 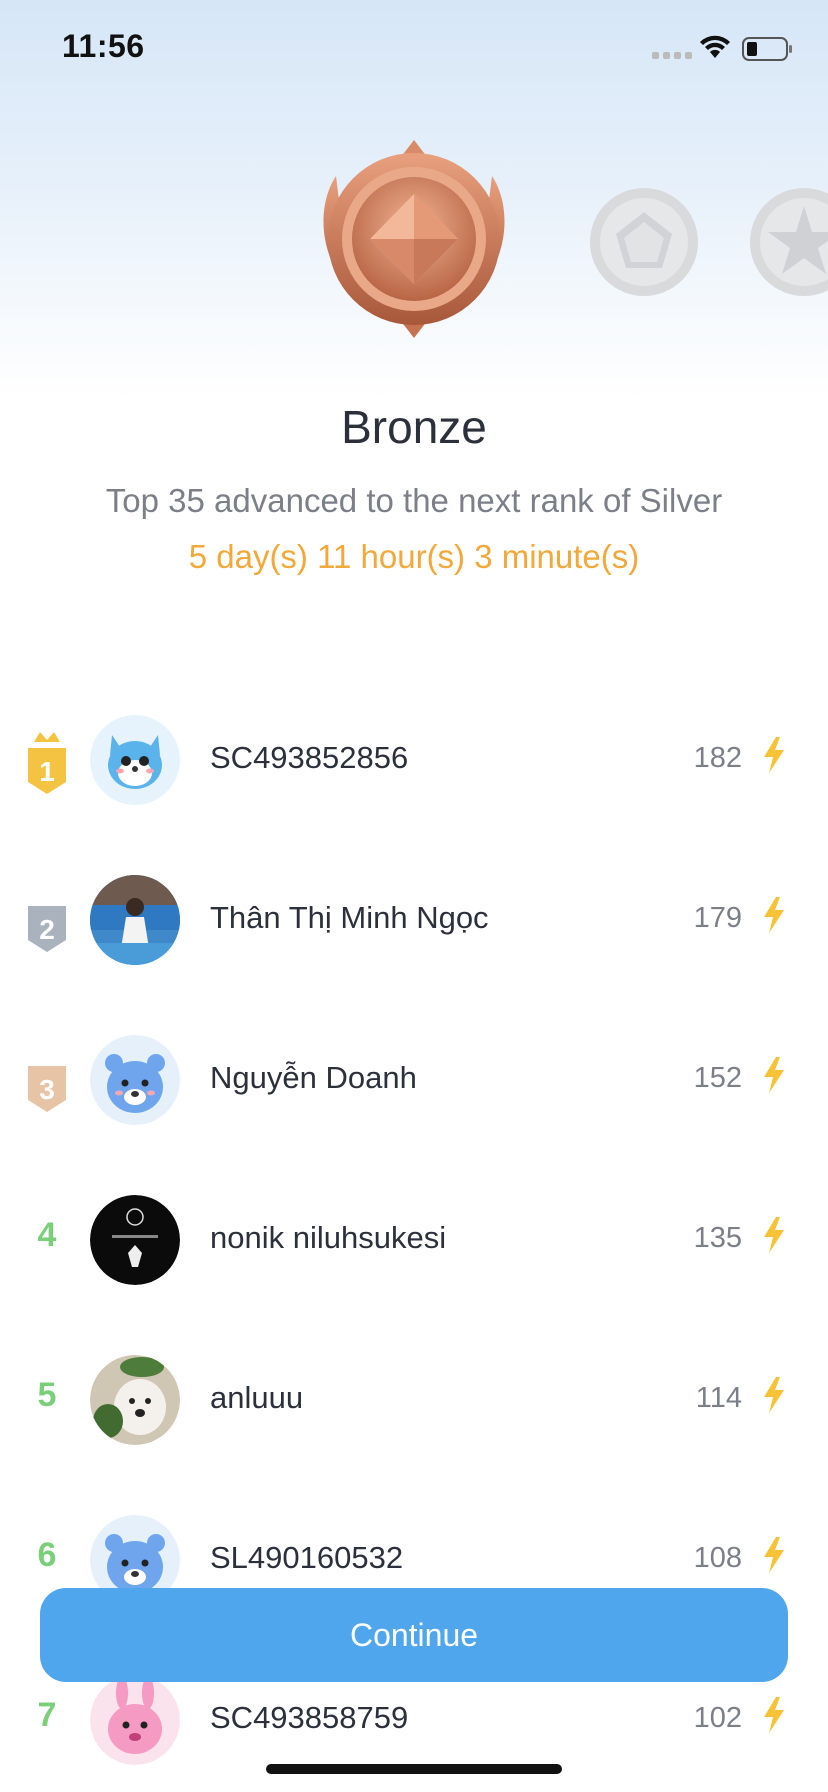 I want to click on bronze-badge-icon: 3, so click(x=47, y=1089).